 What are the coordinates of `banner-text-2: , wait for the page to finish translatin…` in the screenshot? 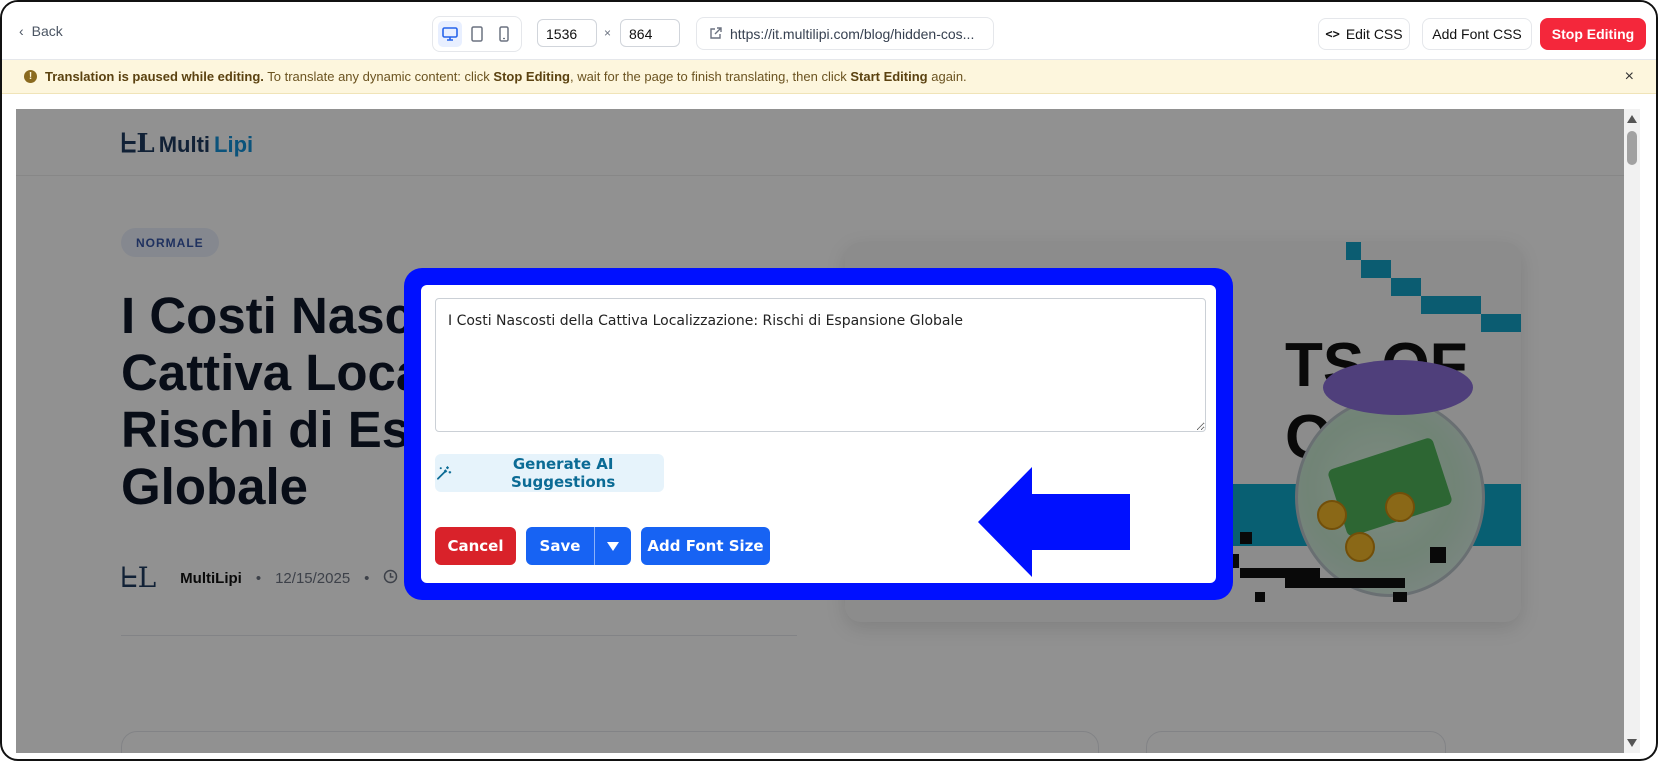 It's located at (710, 76).